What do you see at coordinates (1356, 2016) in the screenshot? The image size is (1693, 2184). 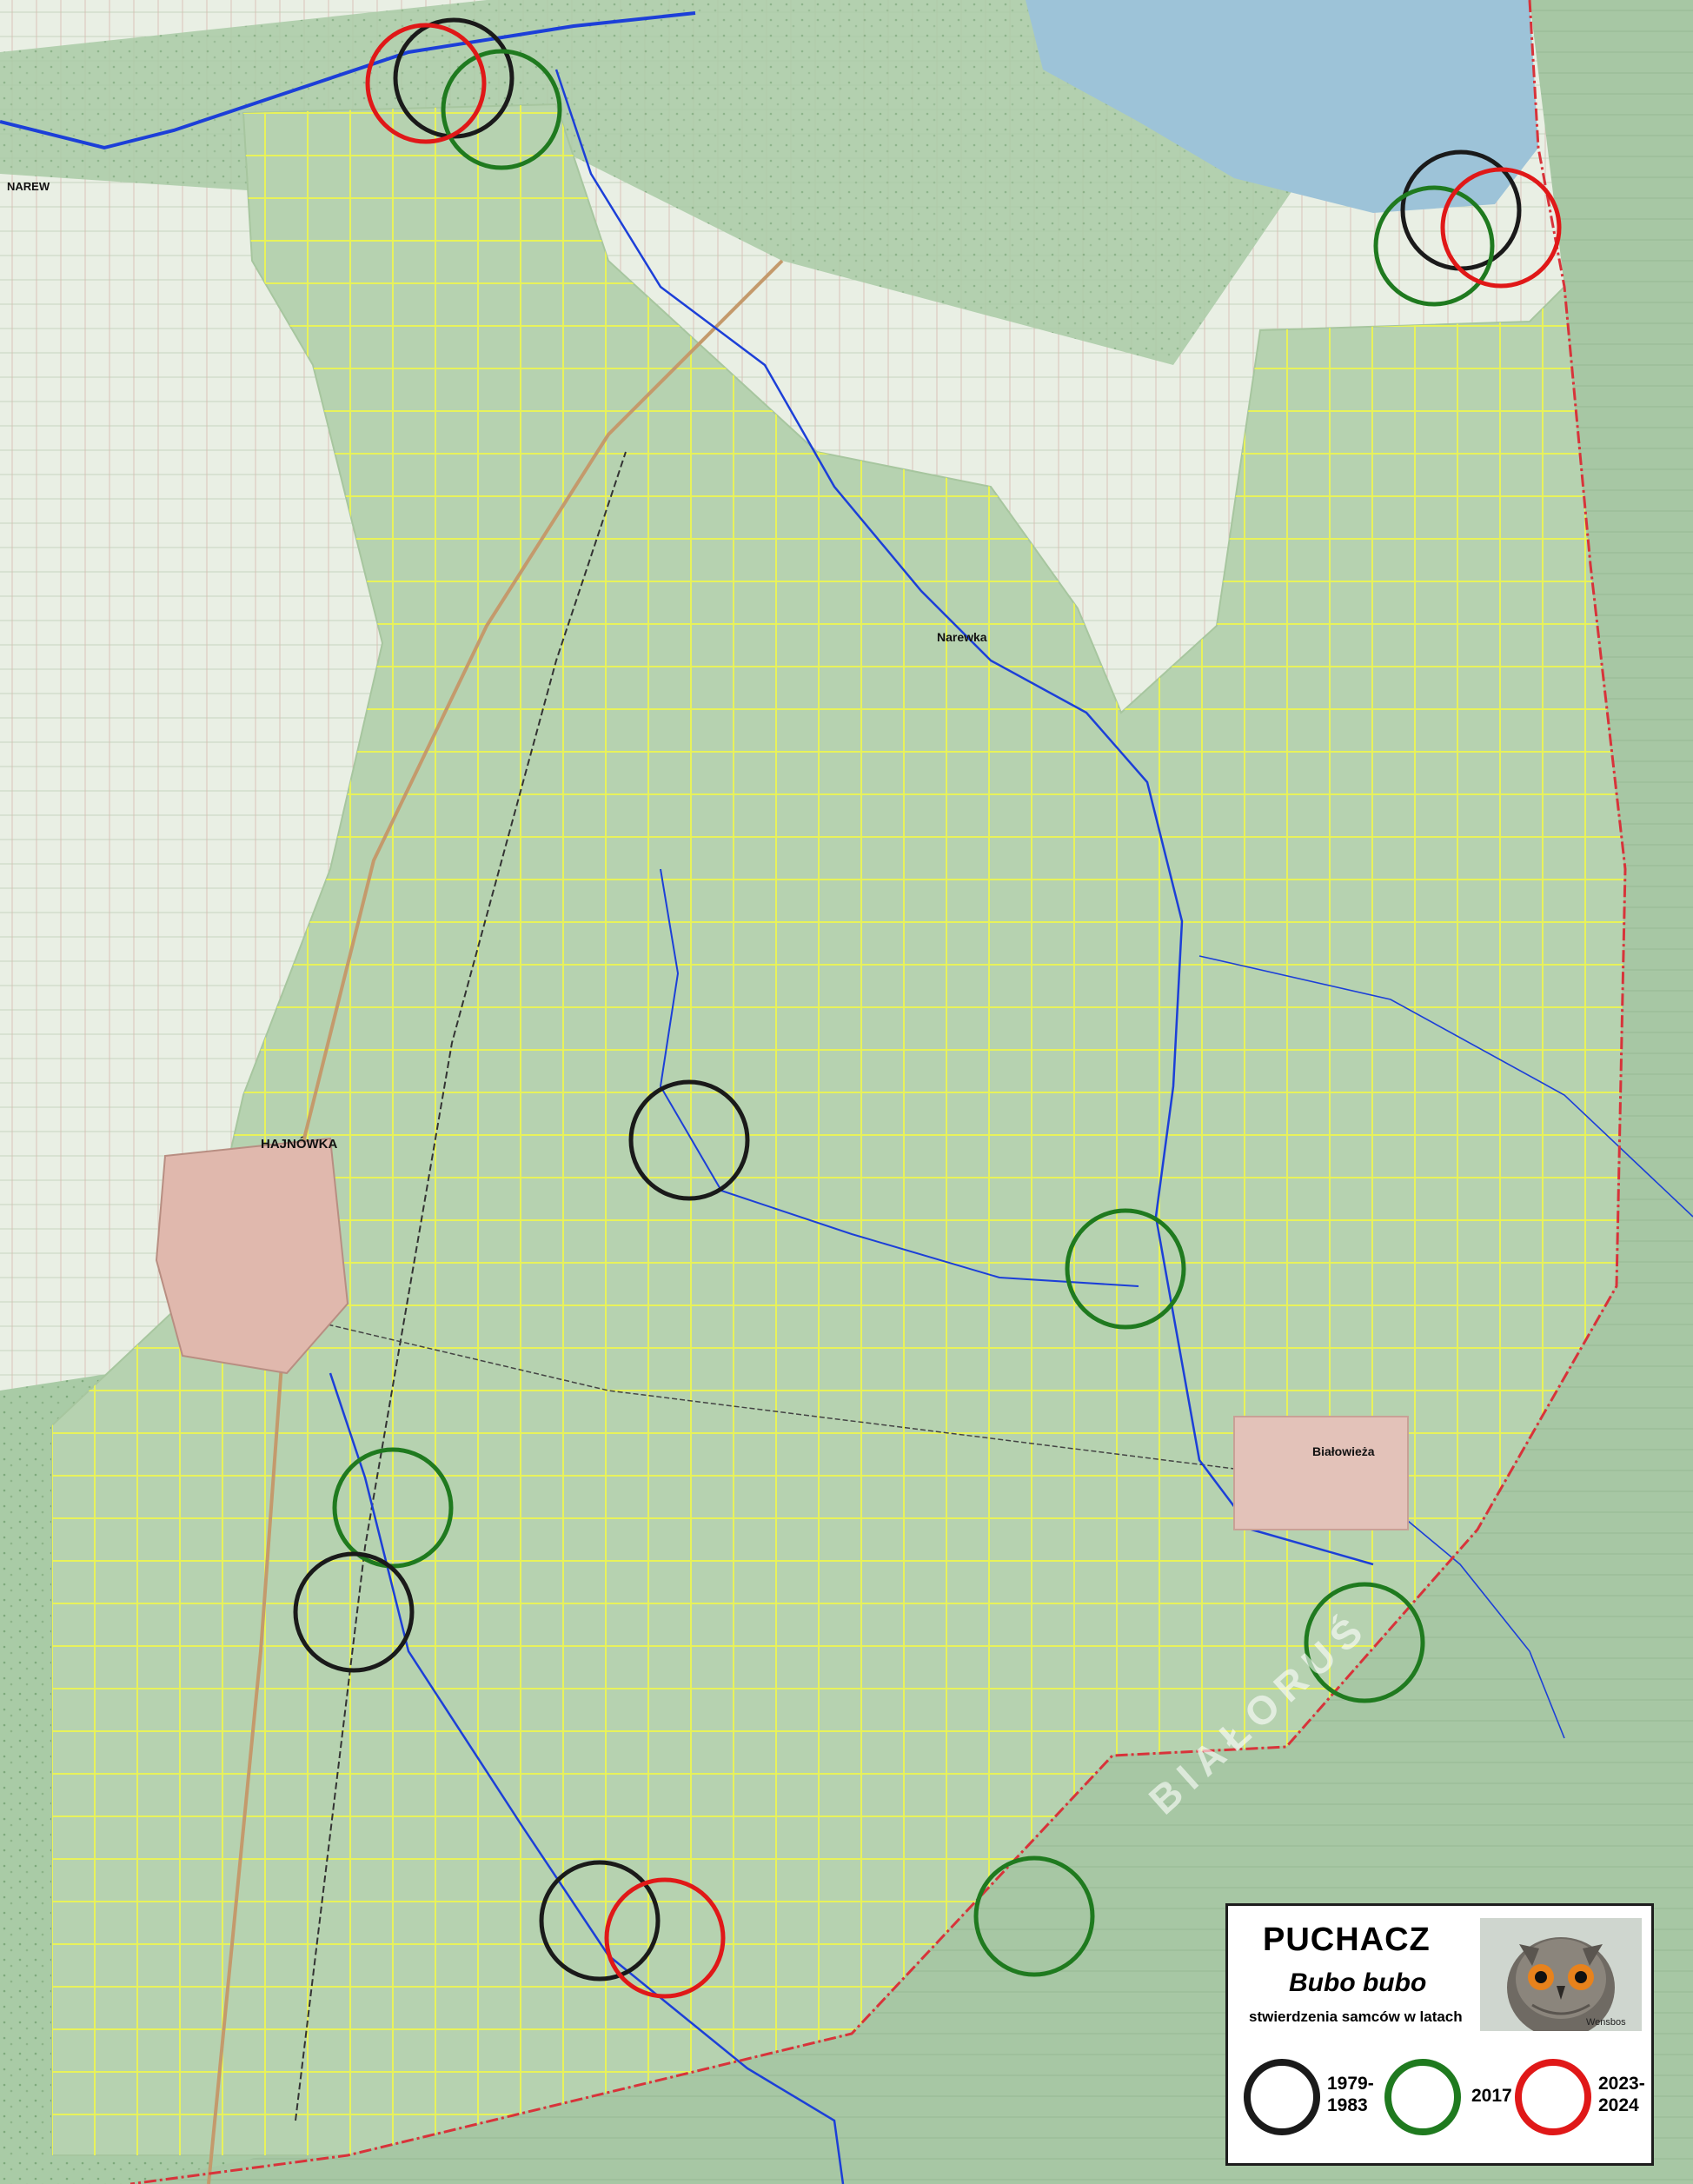 I see `legend-subtitle: stwierdzenia samców w latach` at bounding box center [1356, 2016].